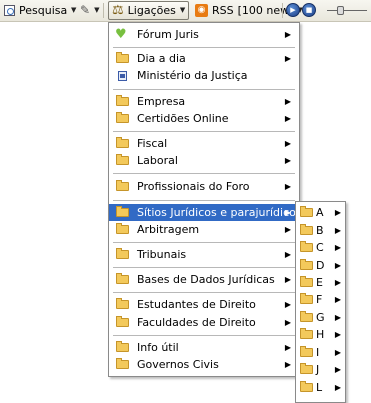  Describe the element at coordinates (168, 34) in the screenshot. I see `menu-item-label: Fórum Juris` at that location.